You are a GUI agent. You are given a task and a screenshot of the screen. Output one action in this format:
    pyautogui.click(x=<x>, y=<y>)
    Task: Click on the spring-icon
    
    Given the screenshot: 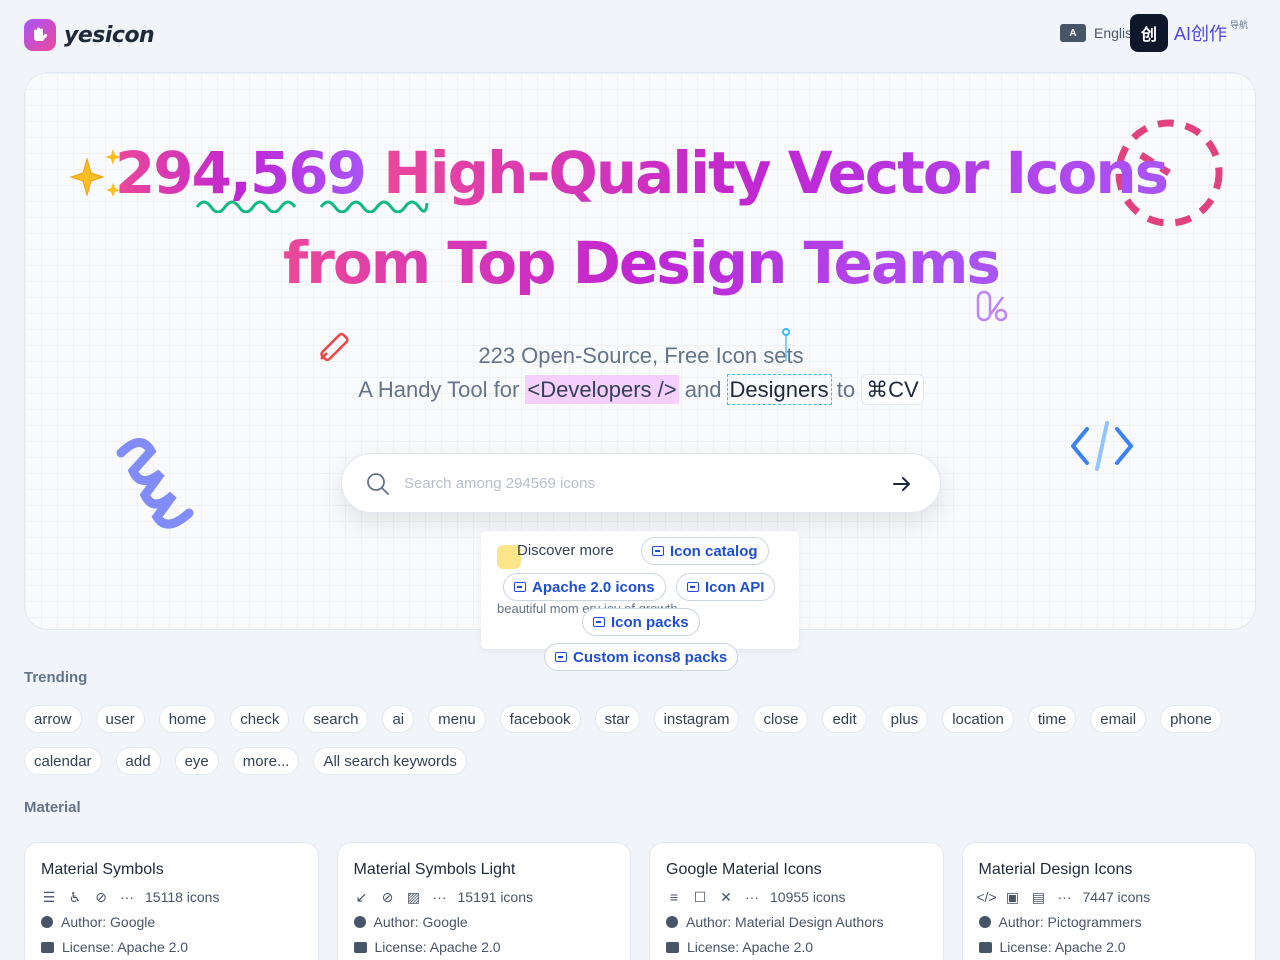 What is the action you would take?
    pyautogui.click(x=155, y=483)
    